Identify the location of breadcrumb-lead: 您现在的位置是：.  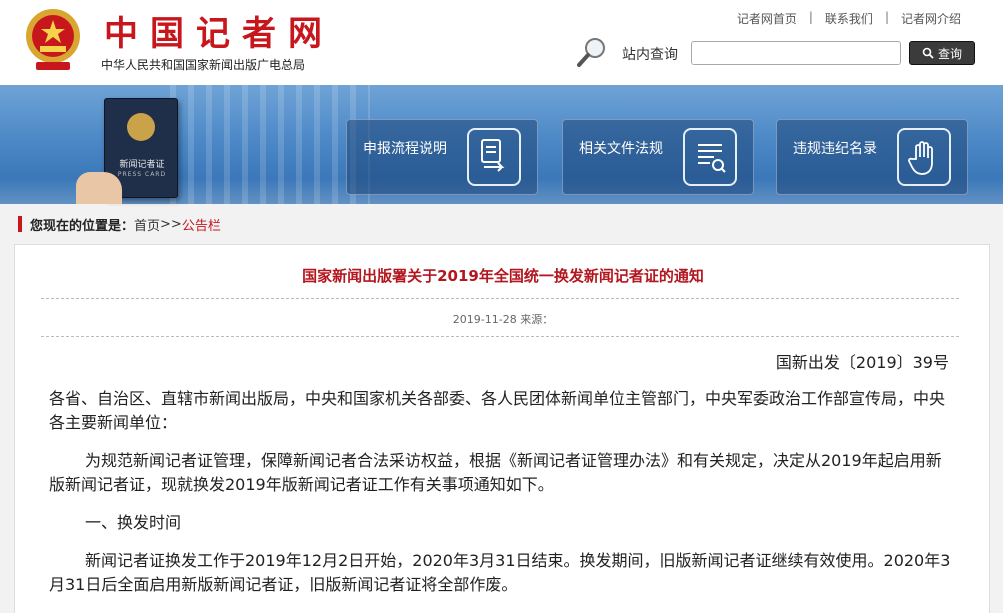
(82, 226).